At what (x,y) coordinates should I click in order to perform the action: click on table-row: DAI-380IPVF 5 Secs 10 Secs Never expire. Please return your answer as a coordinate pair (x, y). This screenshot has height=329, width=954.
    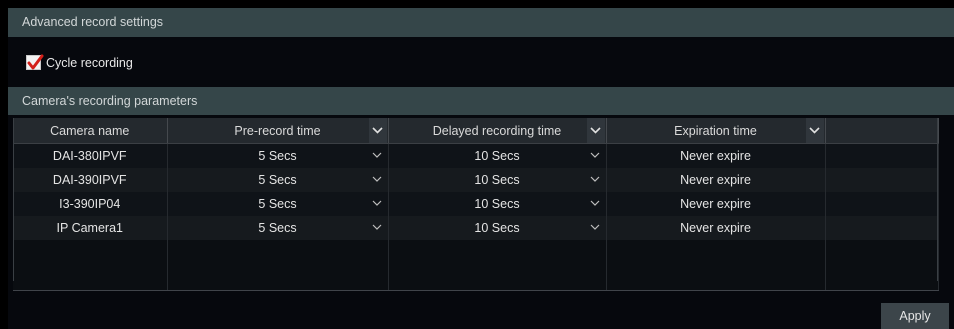
    Looking at the image, I should click on (476, 155).